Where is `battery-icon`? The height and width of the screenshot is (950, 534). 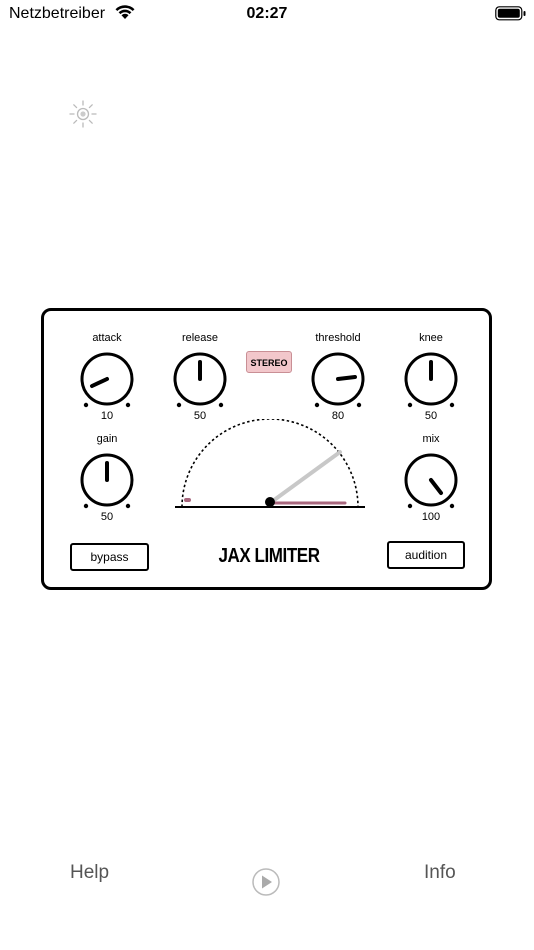
battery-icon is located at coordinates (511, 16).